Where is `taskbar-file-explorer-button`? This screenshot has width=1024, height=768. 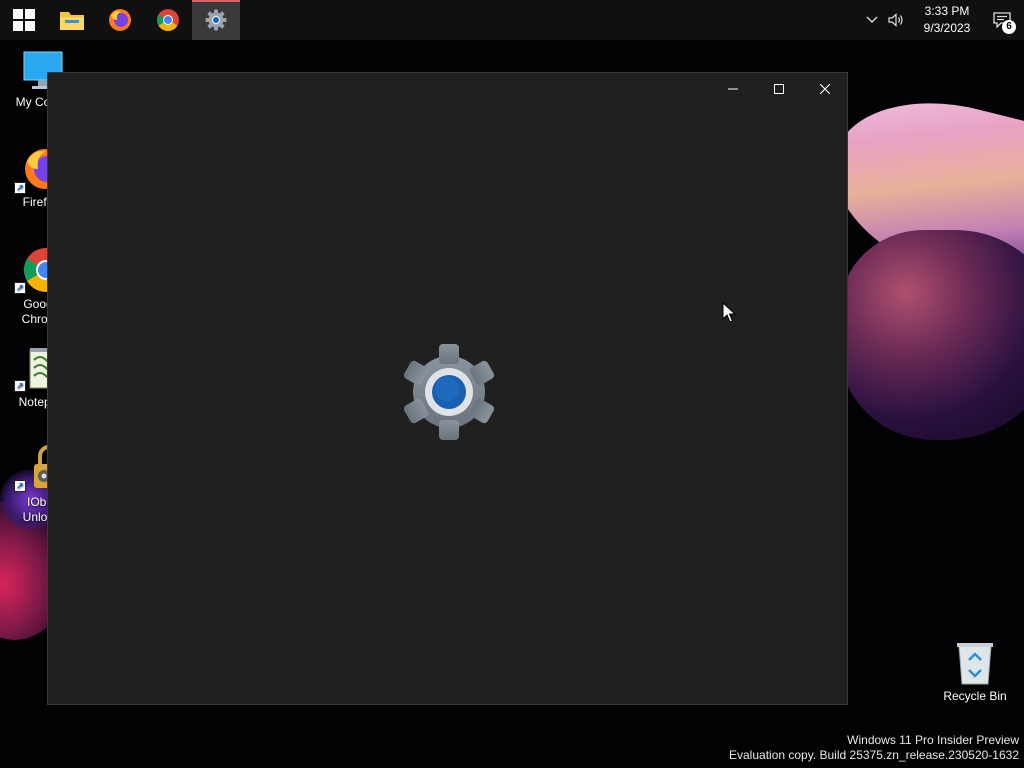 taskbar-file-explorer-button is located at coordinates (72, 20).